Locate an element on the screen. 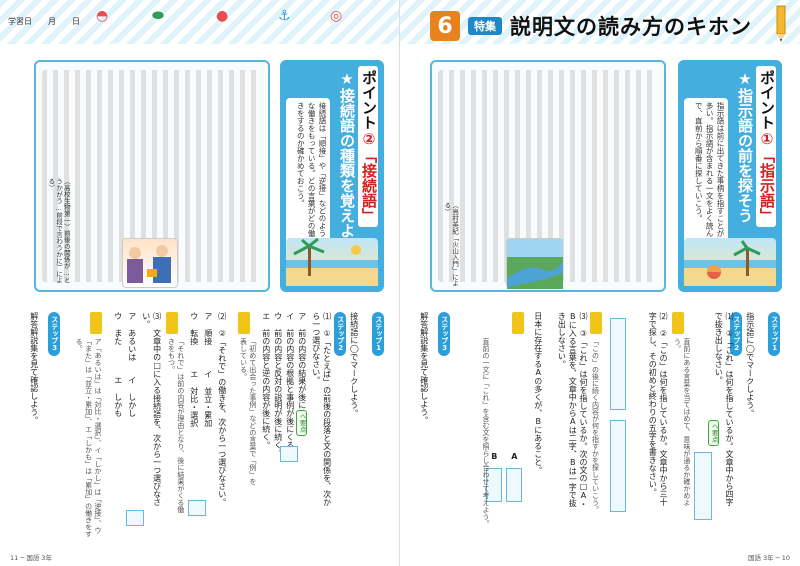  q1-option-b-left: イ 前の内容の根拠と事例が後にくる。 is located at coordinates (290, 384).